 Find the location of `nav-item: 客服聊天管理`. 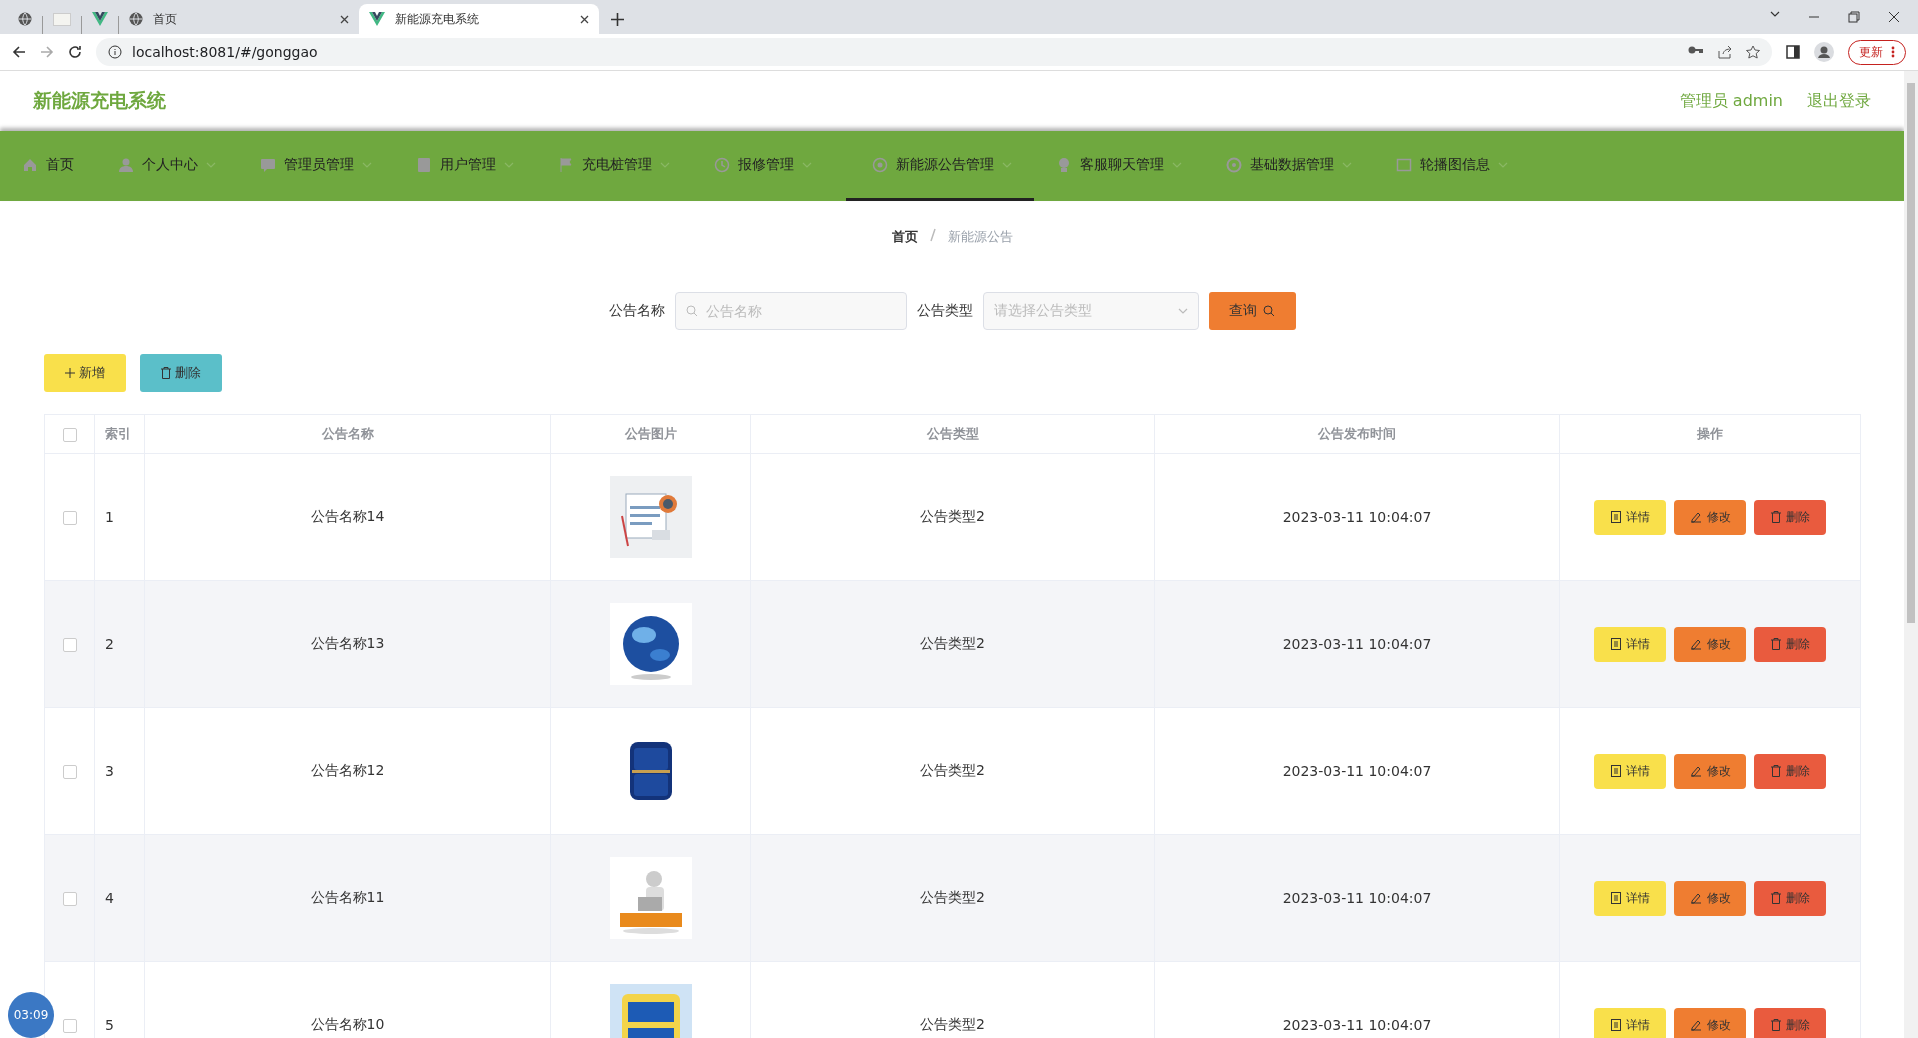

nav-item: 客服聊天管理 is located at coordinates (1130, 166).